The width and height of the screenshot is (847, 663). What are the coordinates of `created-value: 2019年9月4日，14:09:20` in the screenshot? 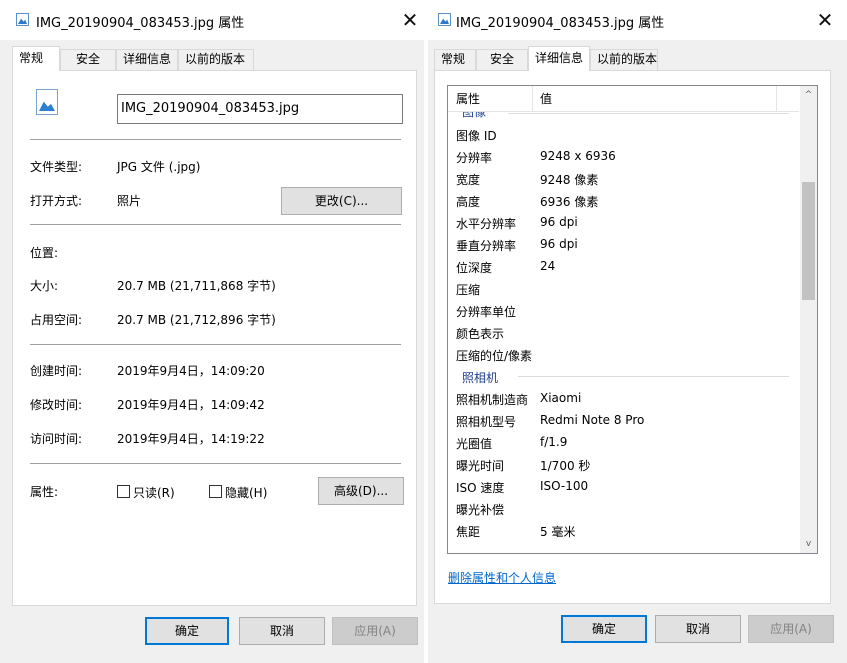 It's located at (191, 371).